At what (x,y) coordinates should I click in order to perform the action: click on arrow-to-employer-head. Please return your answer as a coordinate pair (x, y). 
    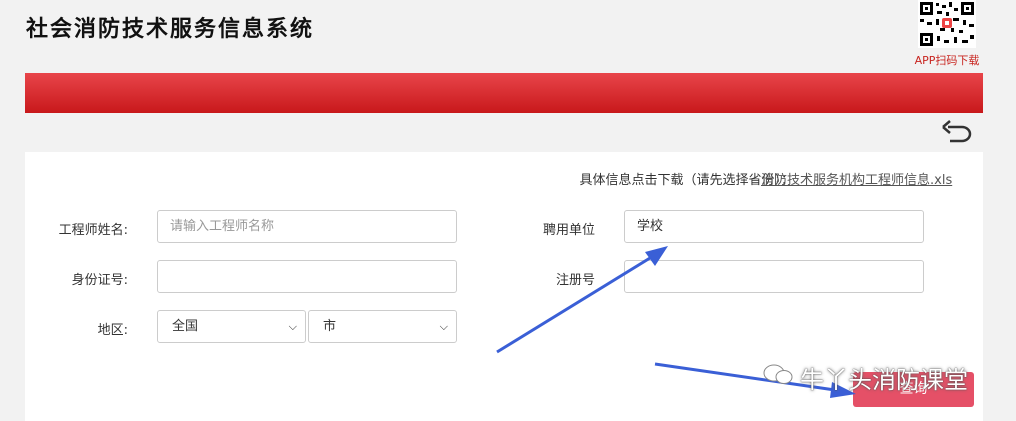
    Looking at the image, I should click on (656, 256).